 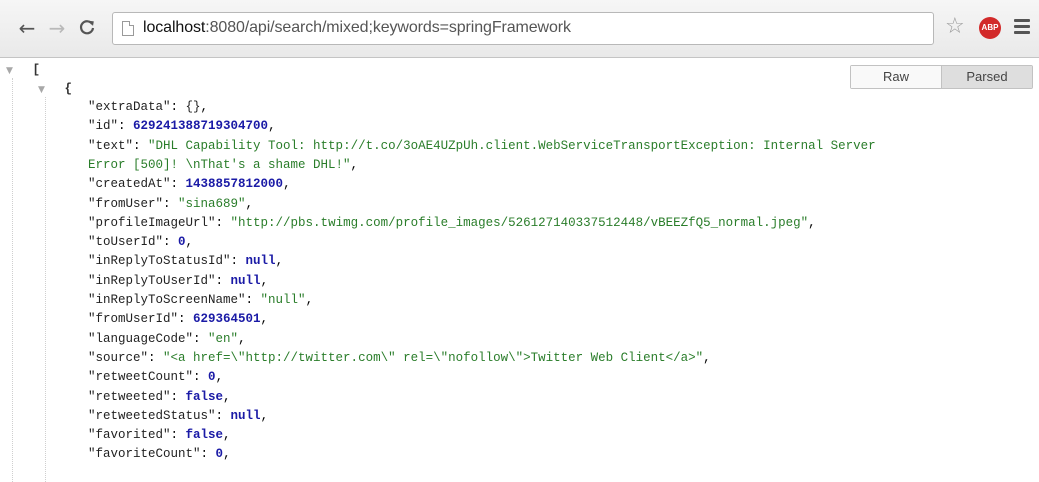 I want to click on forward-arrow-icon: →, so click(x=57, y=28).